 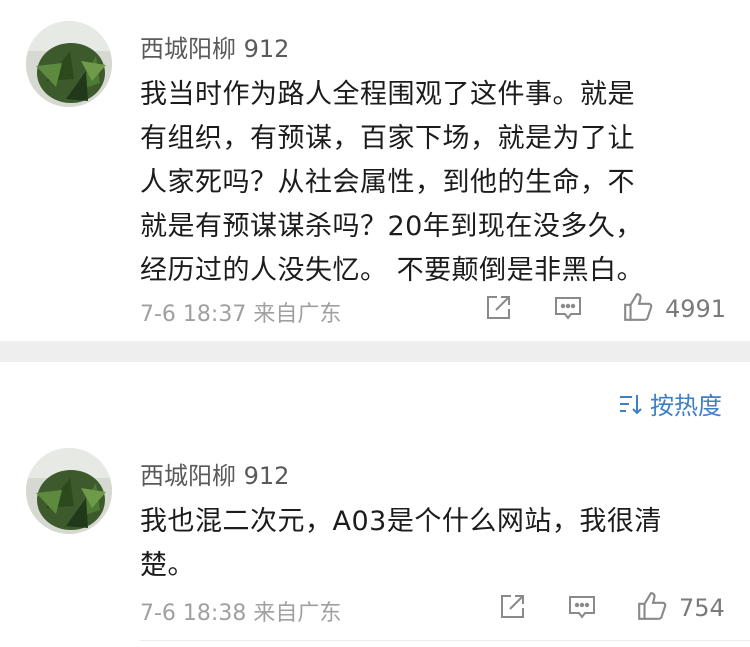 What do you see at coordinates (401, 521) in the screenshot?
I see `comment-text-line: 我也混二次元，A03是个什么网站，我很清` at bounding box center [401, 521].